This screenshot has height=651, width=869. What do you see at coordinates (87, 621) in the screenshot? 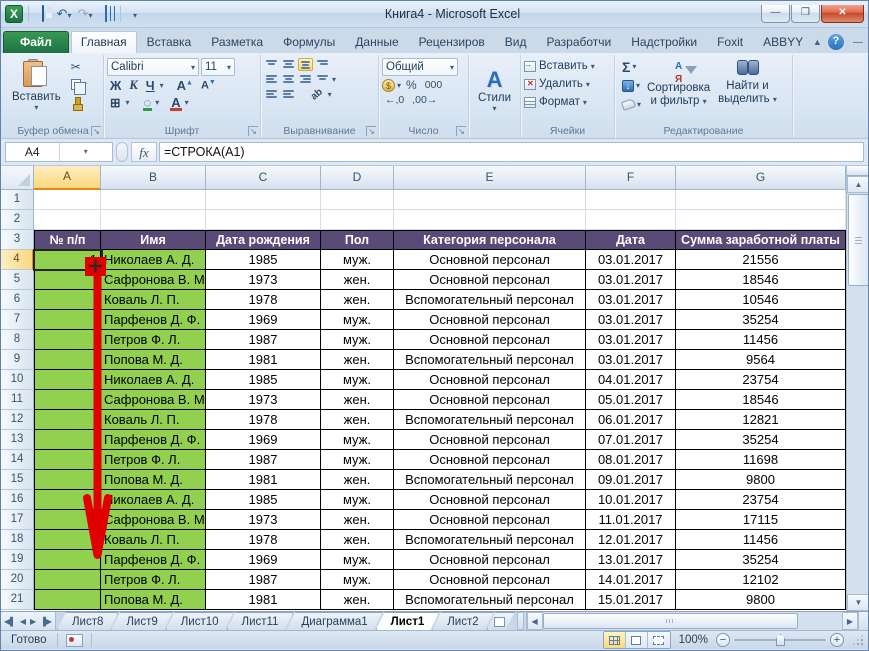
I see `sheet-tab-Лист8: Лист8` at bounding box center [87, 621].